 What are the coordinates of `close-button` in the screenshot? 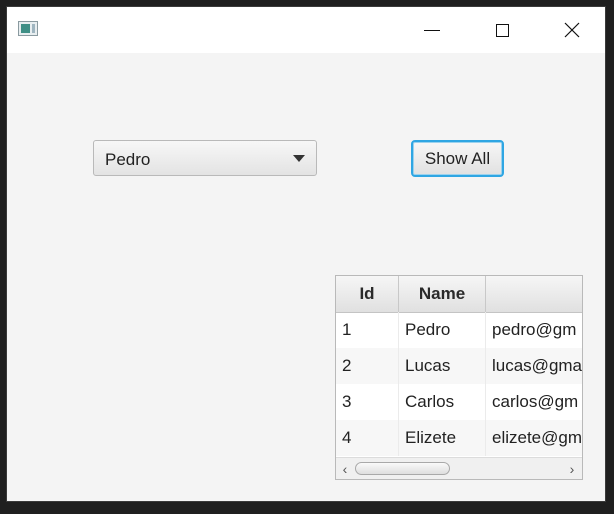 It's located at (572, 30).